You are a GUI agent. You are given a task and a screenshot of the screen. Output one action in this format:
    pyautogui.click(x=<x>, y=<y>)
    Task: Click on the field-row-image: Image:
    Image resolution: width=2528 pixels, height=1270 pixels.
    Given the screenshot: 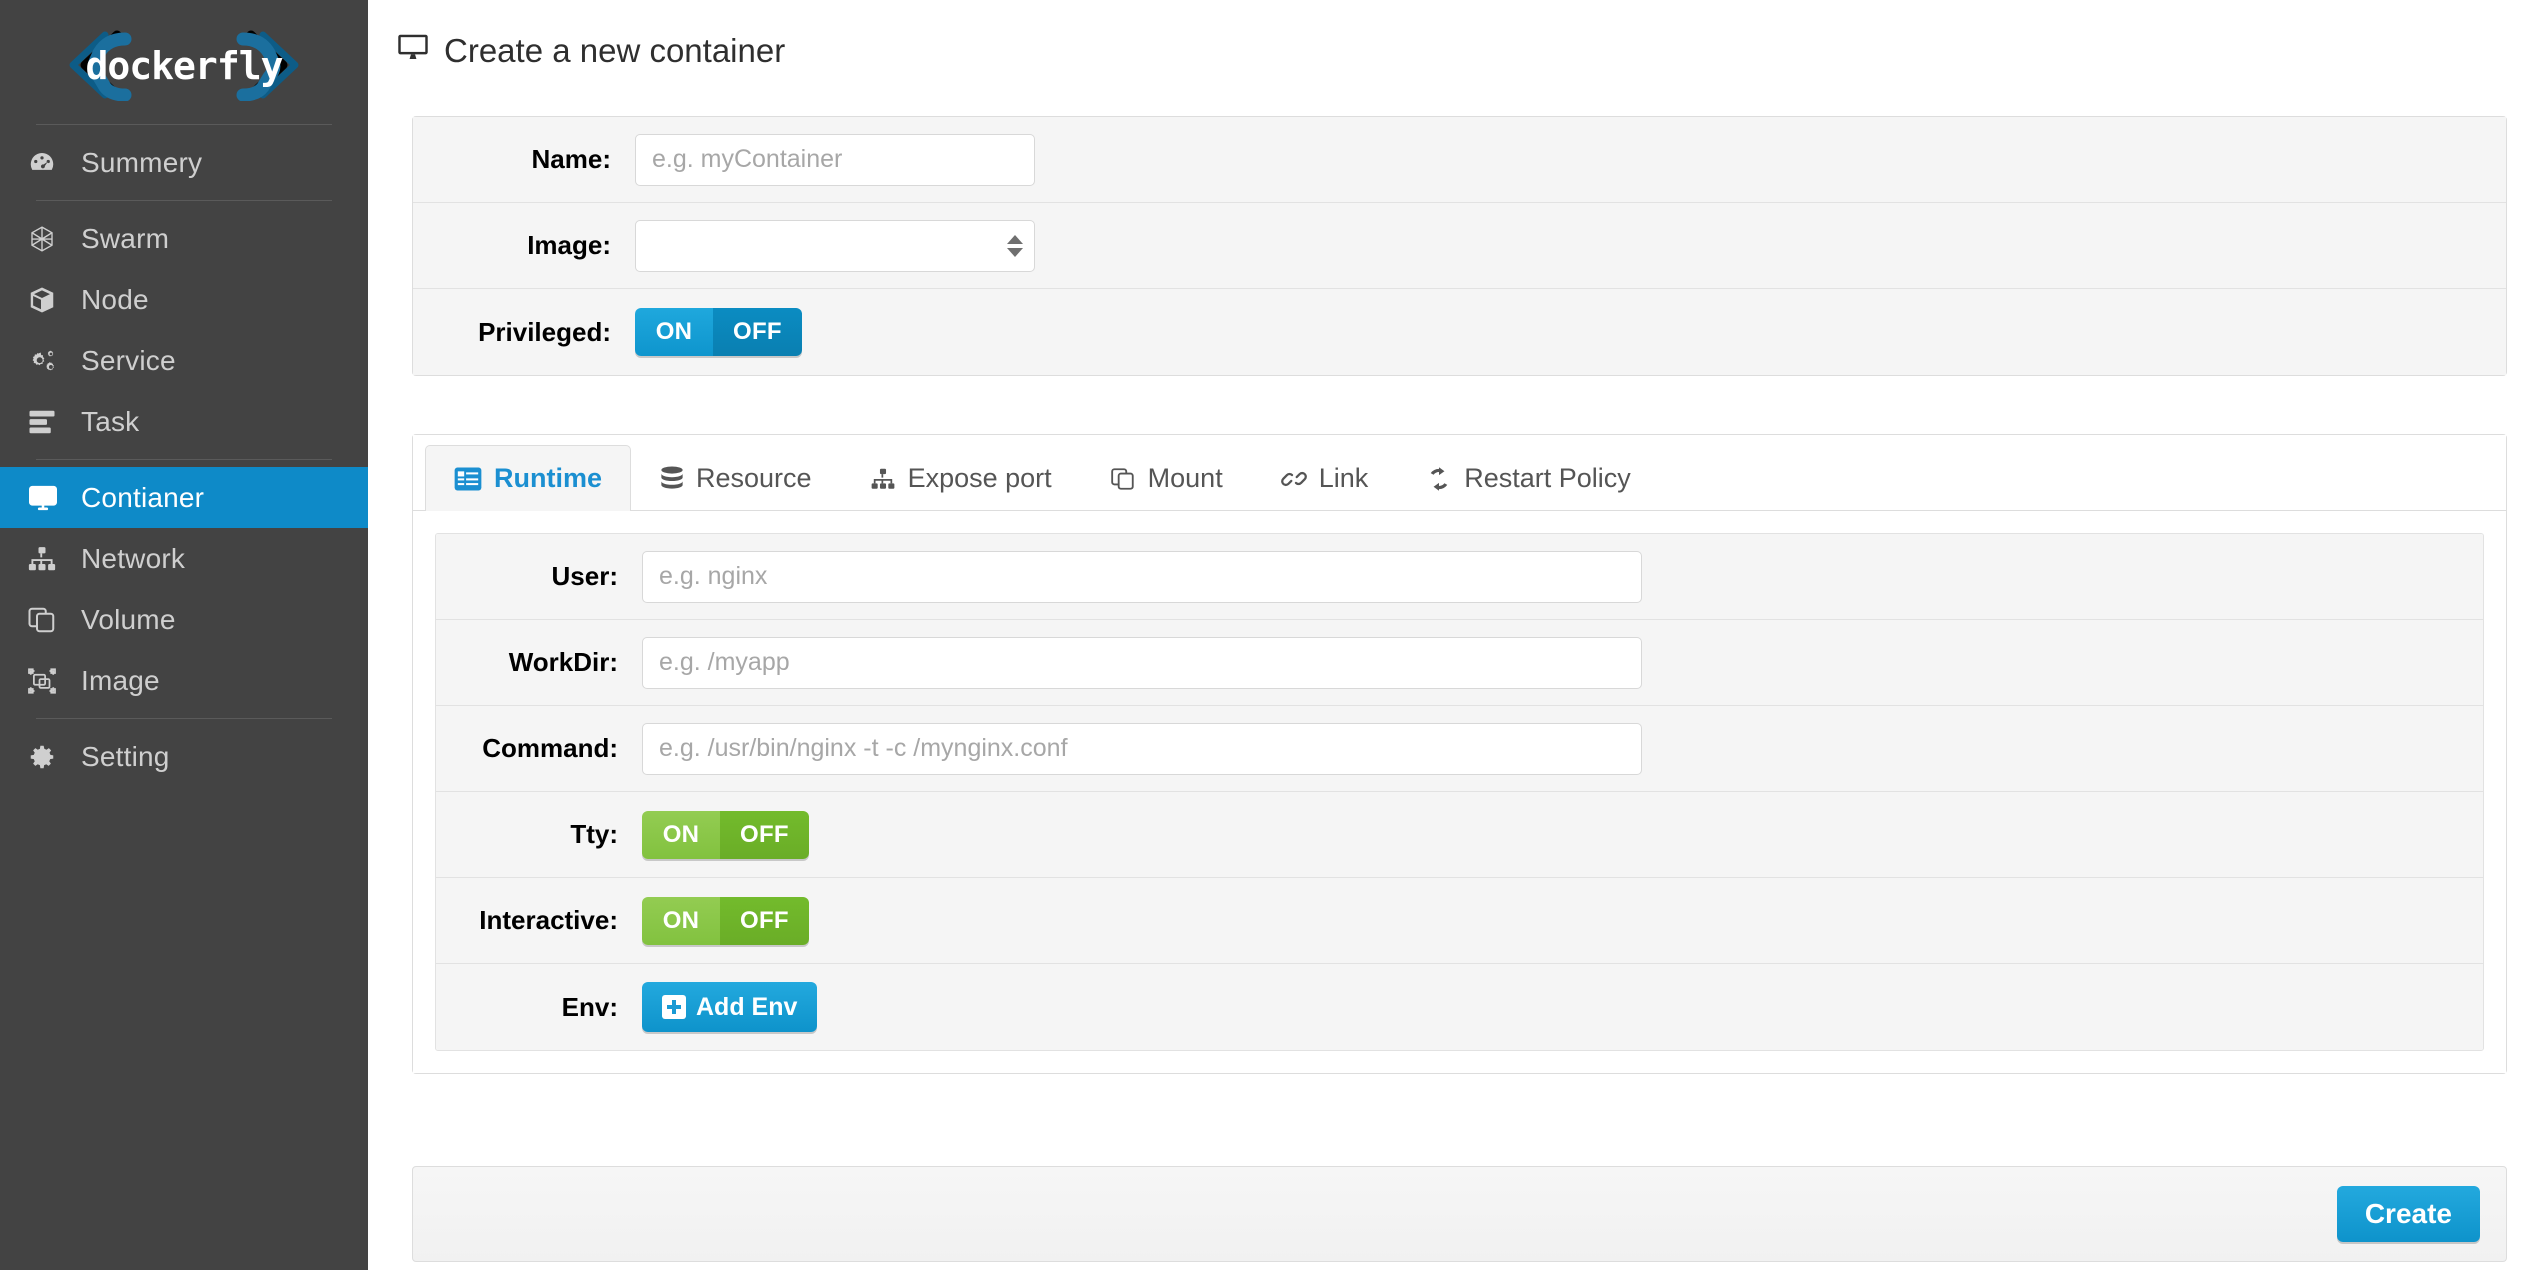 What is the action you would take?
    pyautogui.click(x=1459, y=246)
    